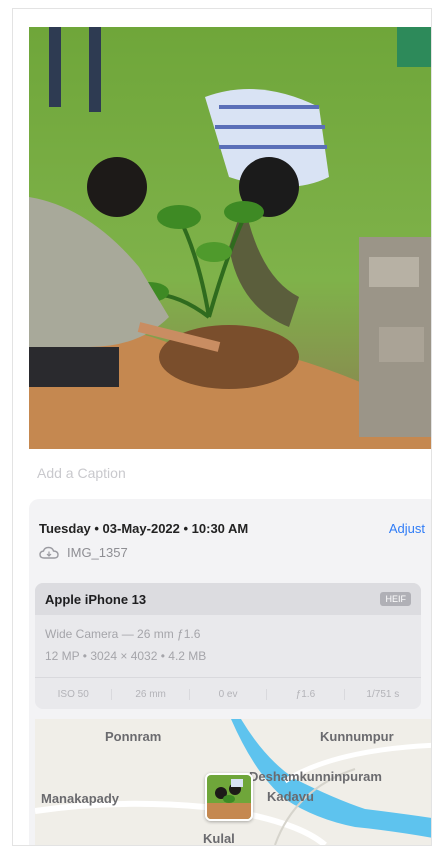  I want to click on map-photo-pin, so click(229, 797).